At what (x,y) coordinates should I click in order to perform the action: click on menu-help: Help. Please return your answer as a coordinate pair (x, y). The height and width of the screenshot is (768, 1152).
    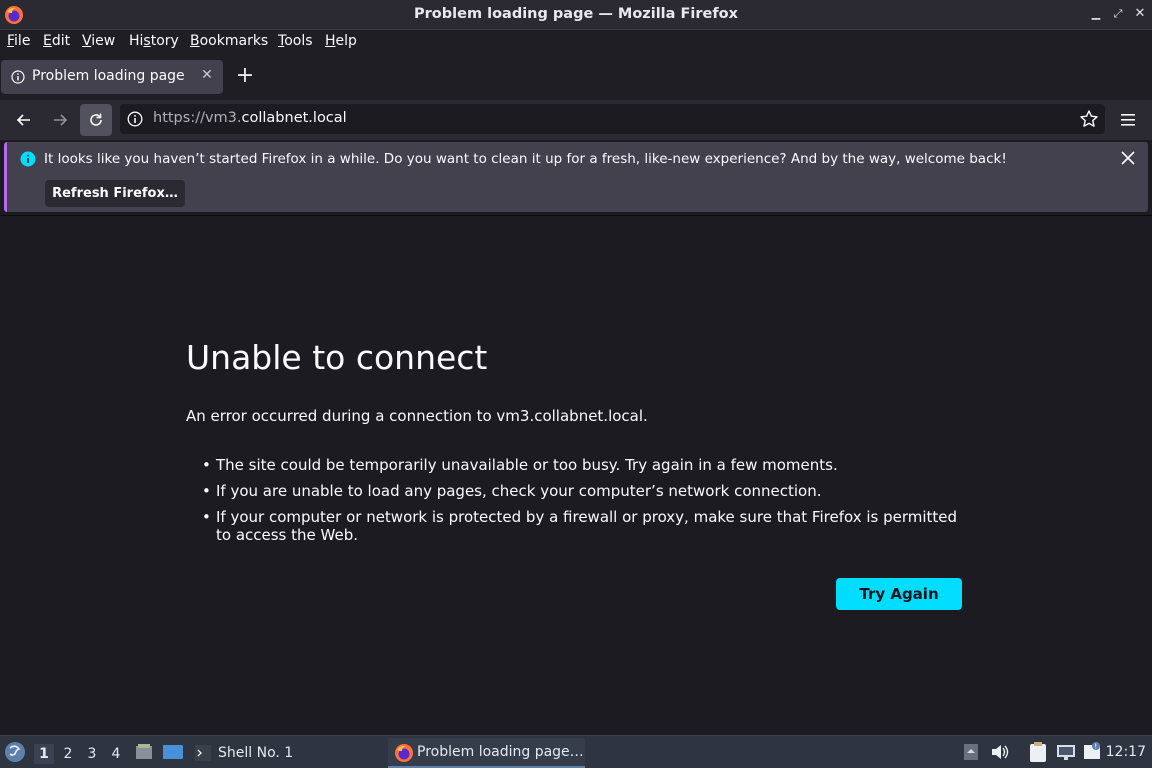
    Looking at the image, I should click on (341, 41).